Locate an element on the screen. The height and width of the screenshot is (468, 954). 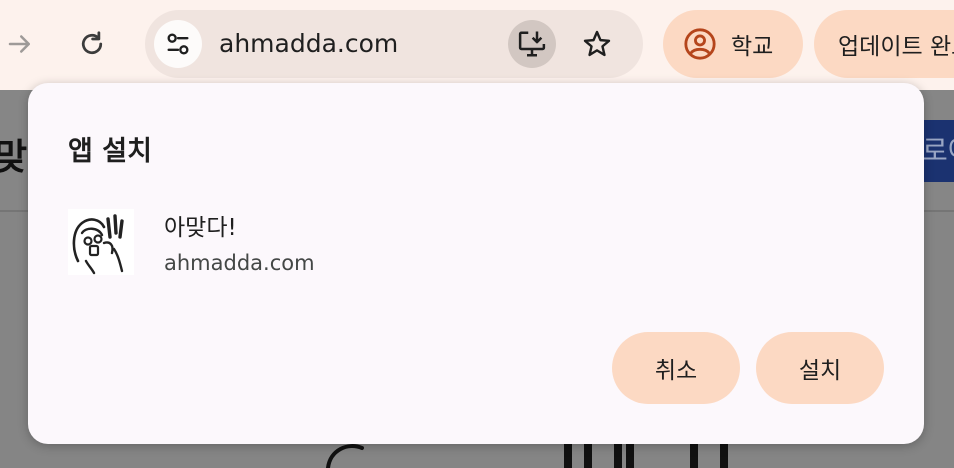
update-label: 업데이트 완료 is located at coordinates (896, 47).